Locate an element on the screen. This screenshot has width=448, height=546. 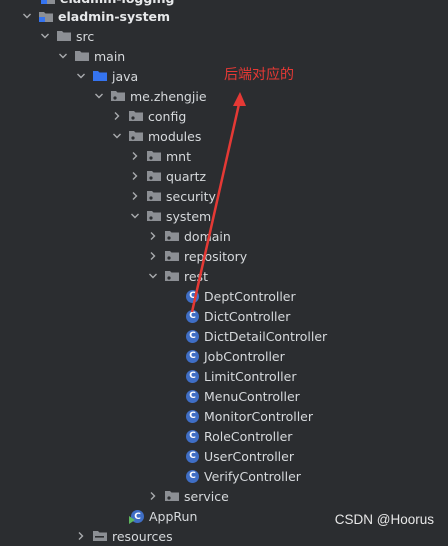
tree-row-service: service is located at coordinates (224, 496).